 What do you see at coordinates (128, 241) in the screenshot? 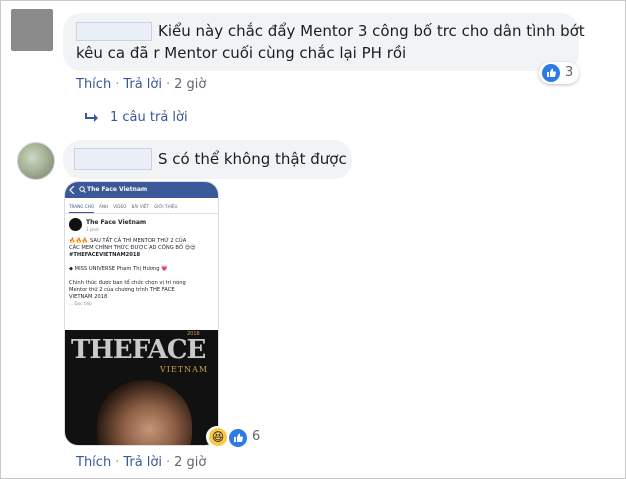
I see `screenshot-post-line: 🔥🔥🔥 SAU TẤT CẢ THÌ MENTOR THỨ 2 CỦA` at bounding box center [128, 241].